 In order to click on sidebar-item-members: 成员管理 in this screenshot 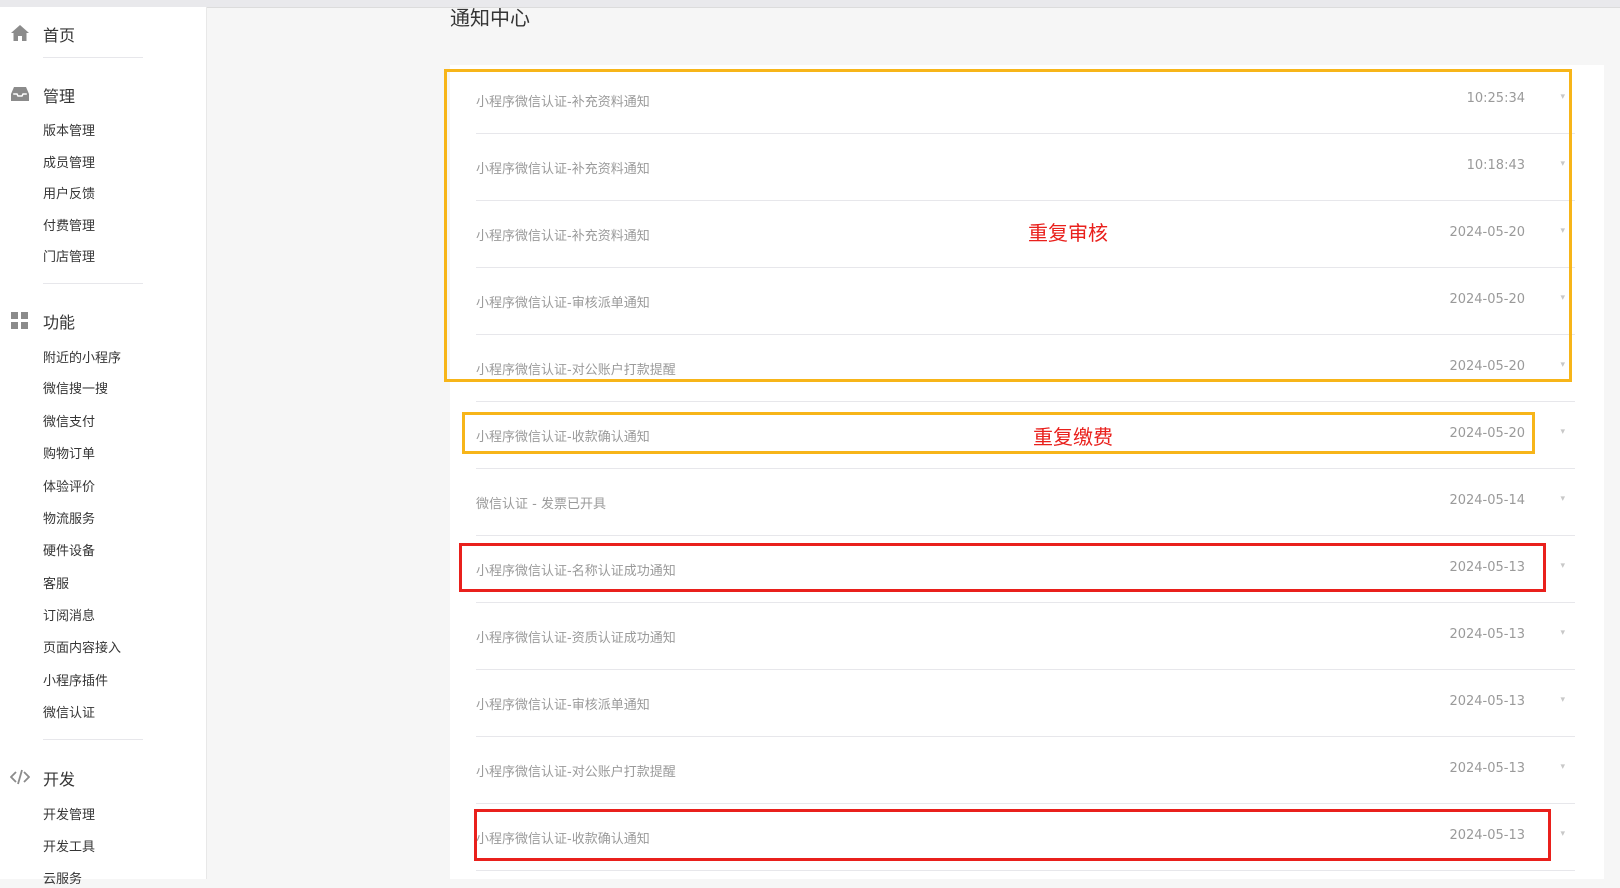, I will do `click(69, 164)`.